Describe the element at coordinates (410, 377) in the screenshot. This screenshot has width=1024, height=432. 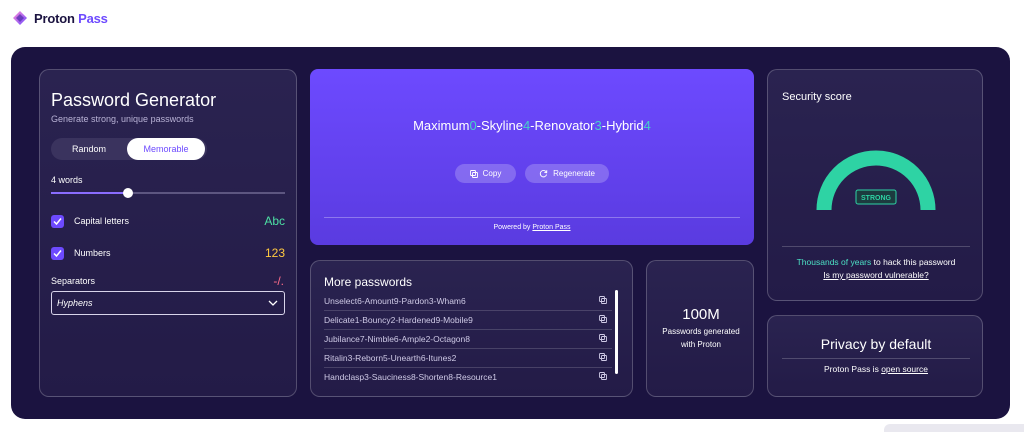
I see `password-text: Handclasp3-Sauciness8-Shorten8-Resource1` at that location.